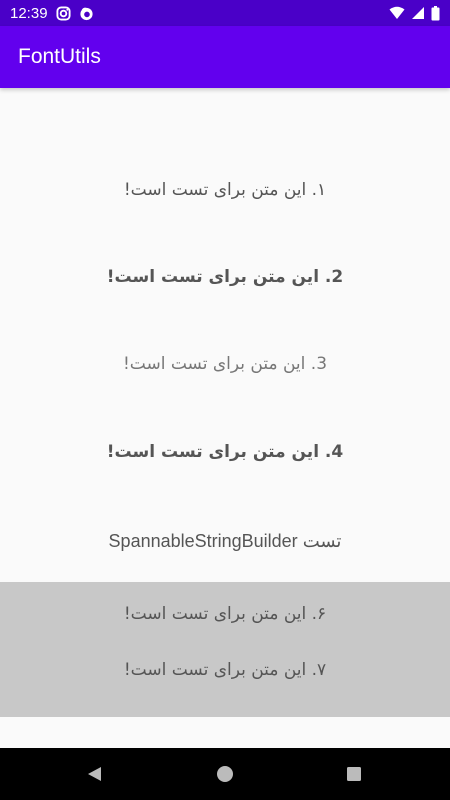  I want to click on status-left: 12:39, so click(52, 13).